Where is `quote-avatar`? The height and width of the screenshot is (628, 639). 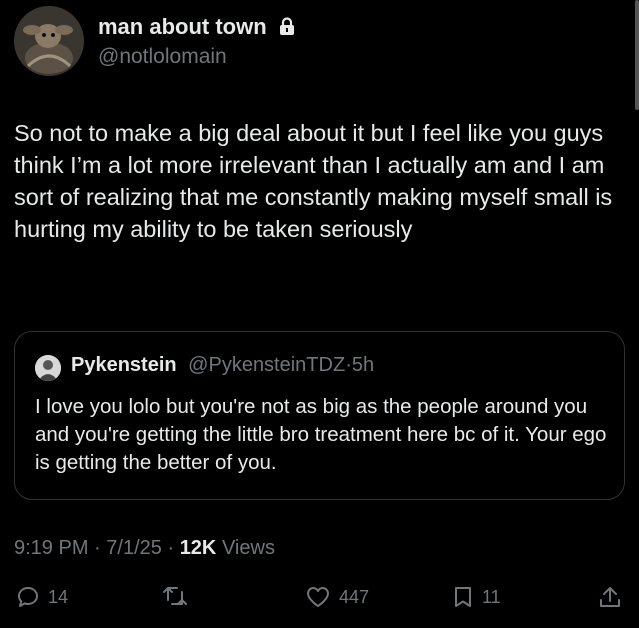 quote-avatar is located at coordinates (48, 368).